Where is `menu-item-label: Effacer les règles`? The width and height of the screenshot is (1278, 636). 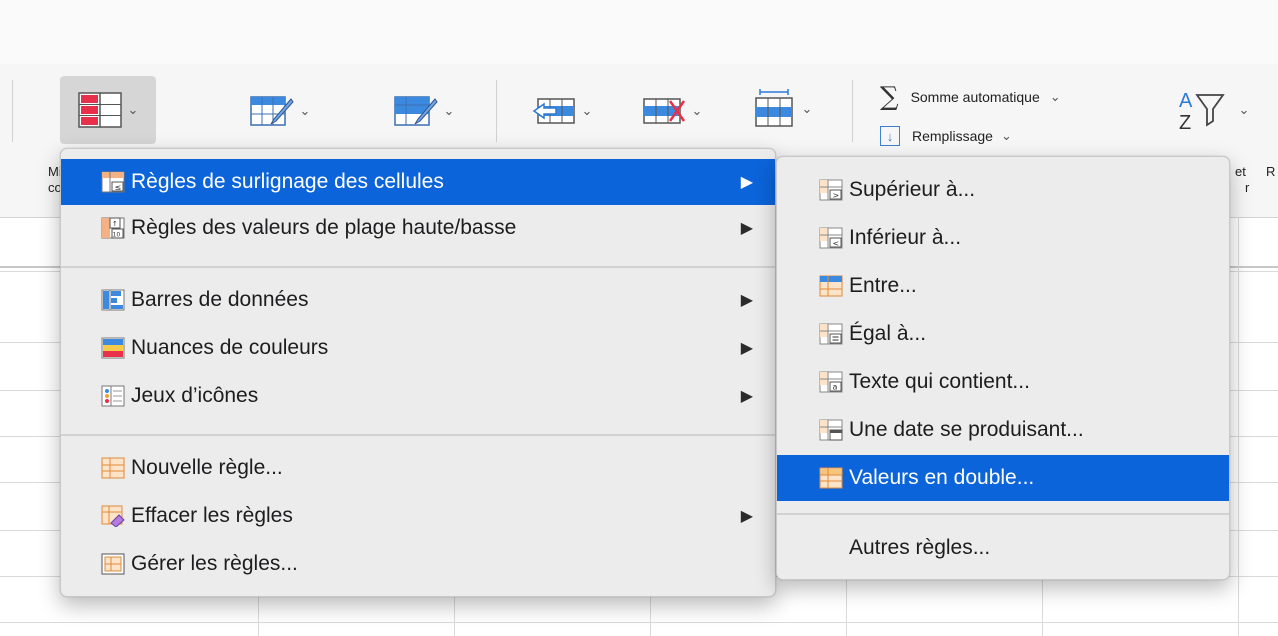 menu-item-label: Effacer les règles is located at coordinates (212, 515).